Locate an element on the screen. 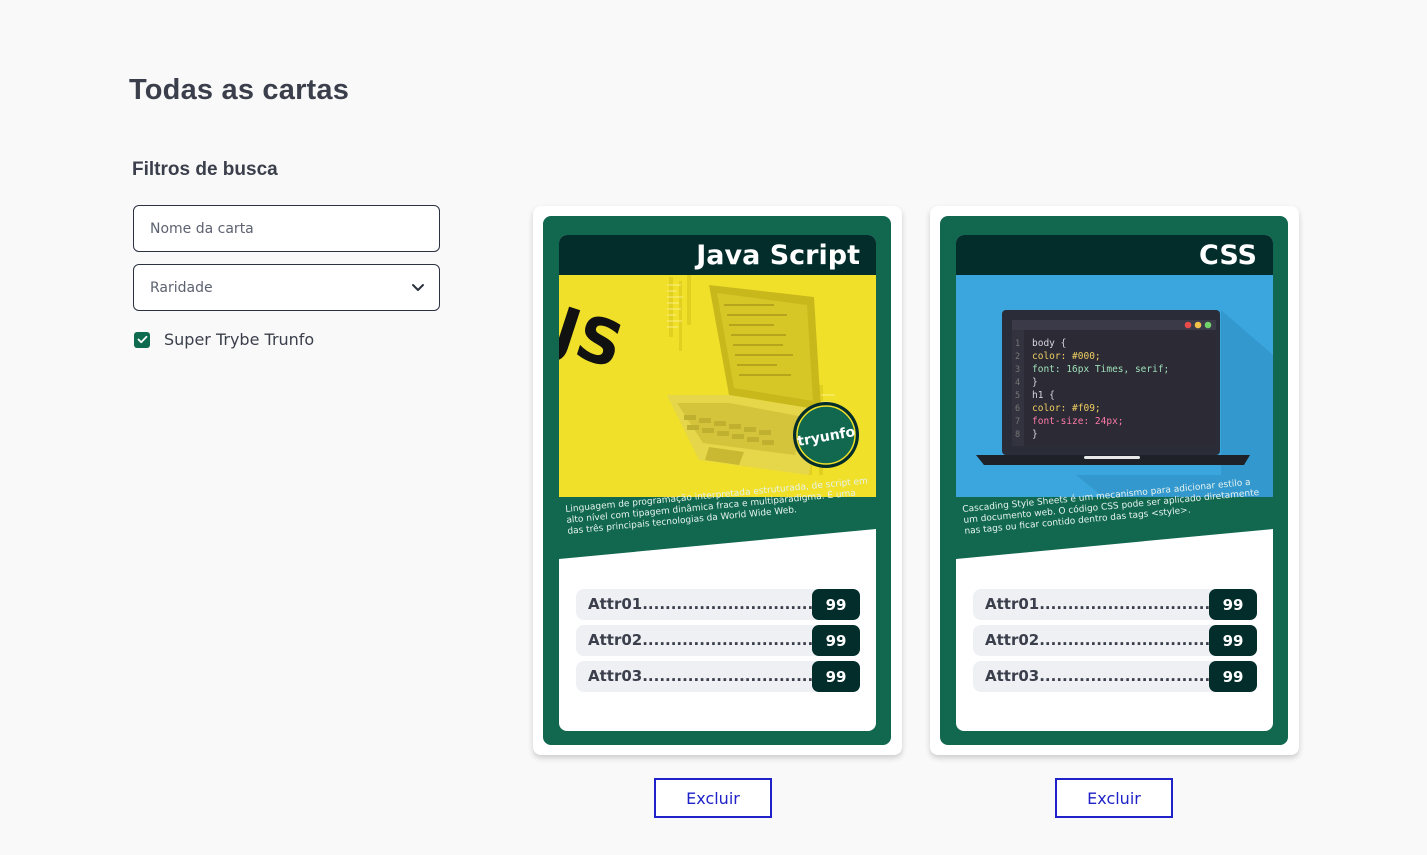  trunfo-checkbox-label: Super Trybe Trunfo is located at coordinates (239, 339).